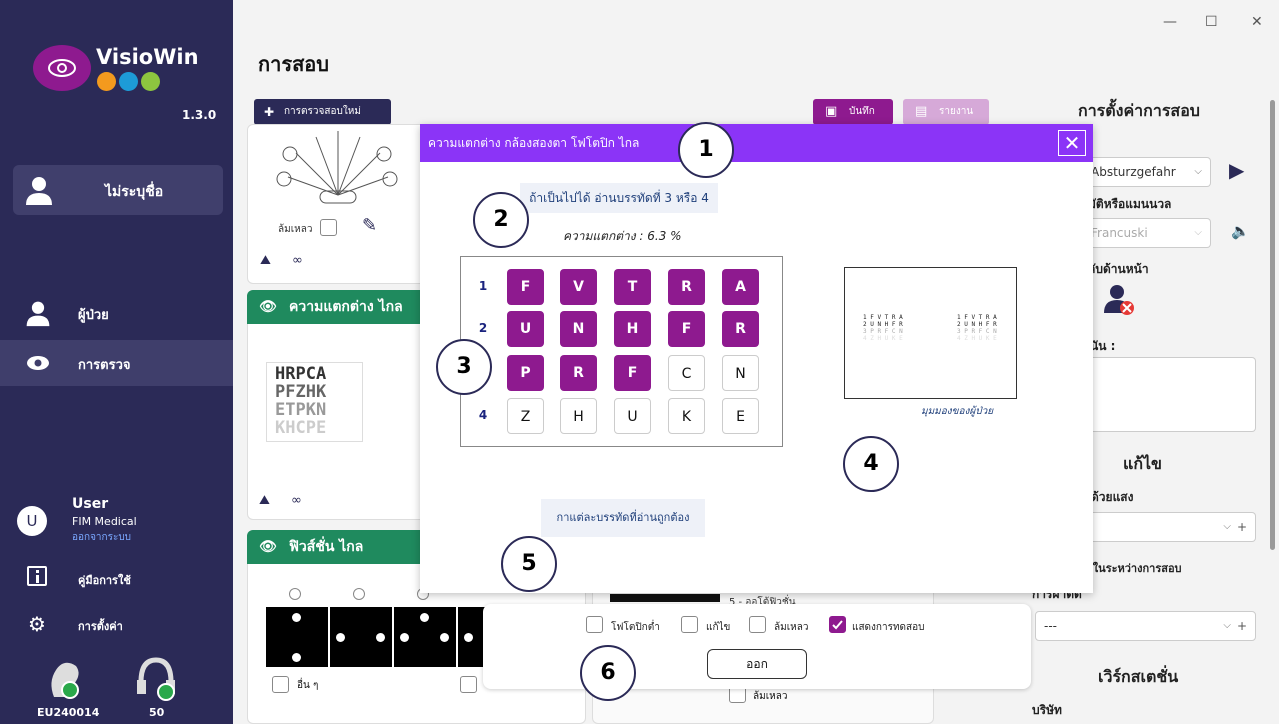 This screenshot has width=1279, height=724. I want to click on chart-row-4: KHCPE, so click(301, 428).